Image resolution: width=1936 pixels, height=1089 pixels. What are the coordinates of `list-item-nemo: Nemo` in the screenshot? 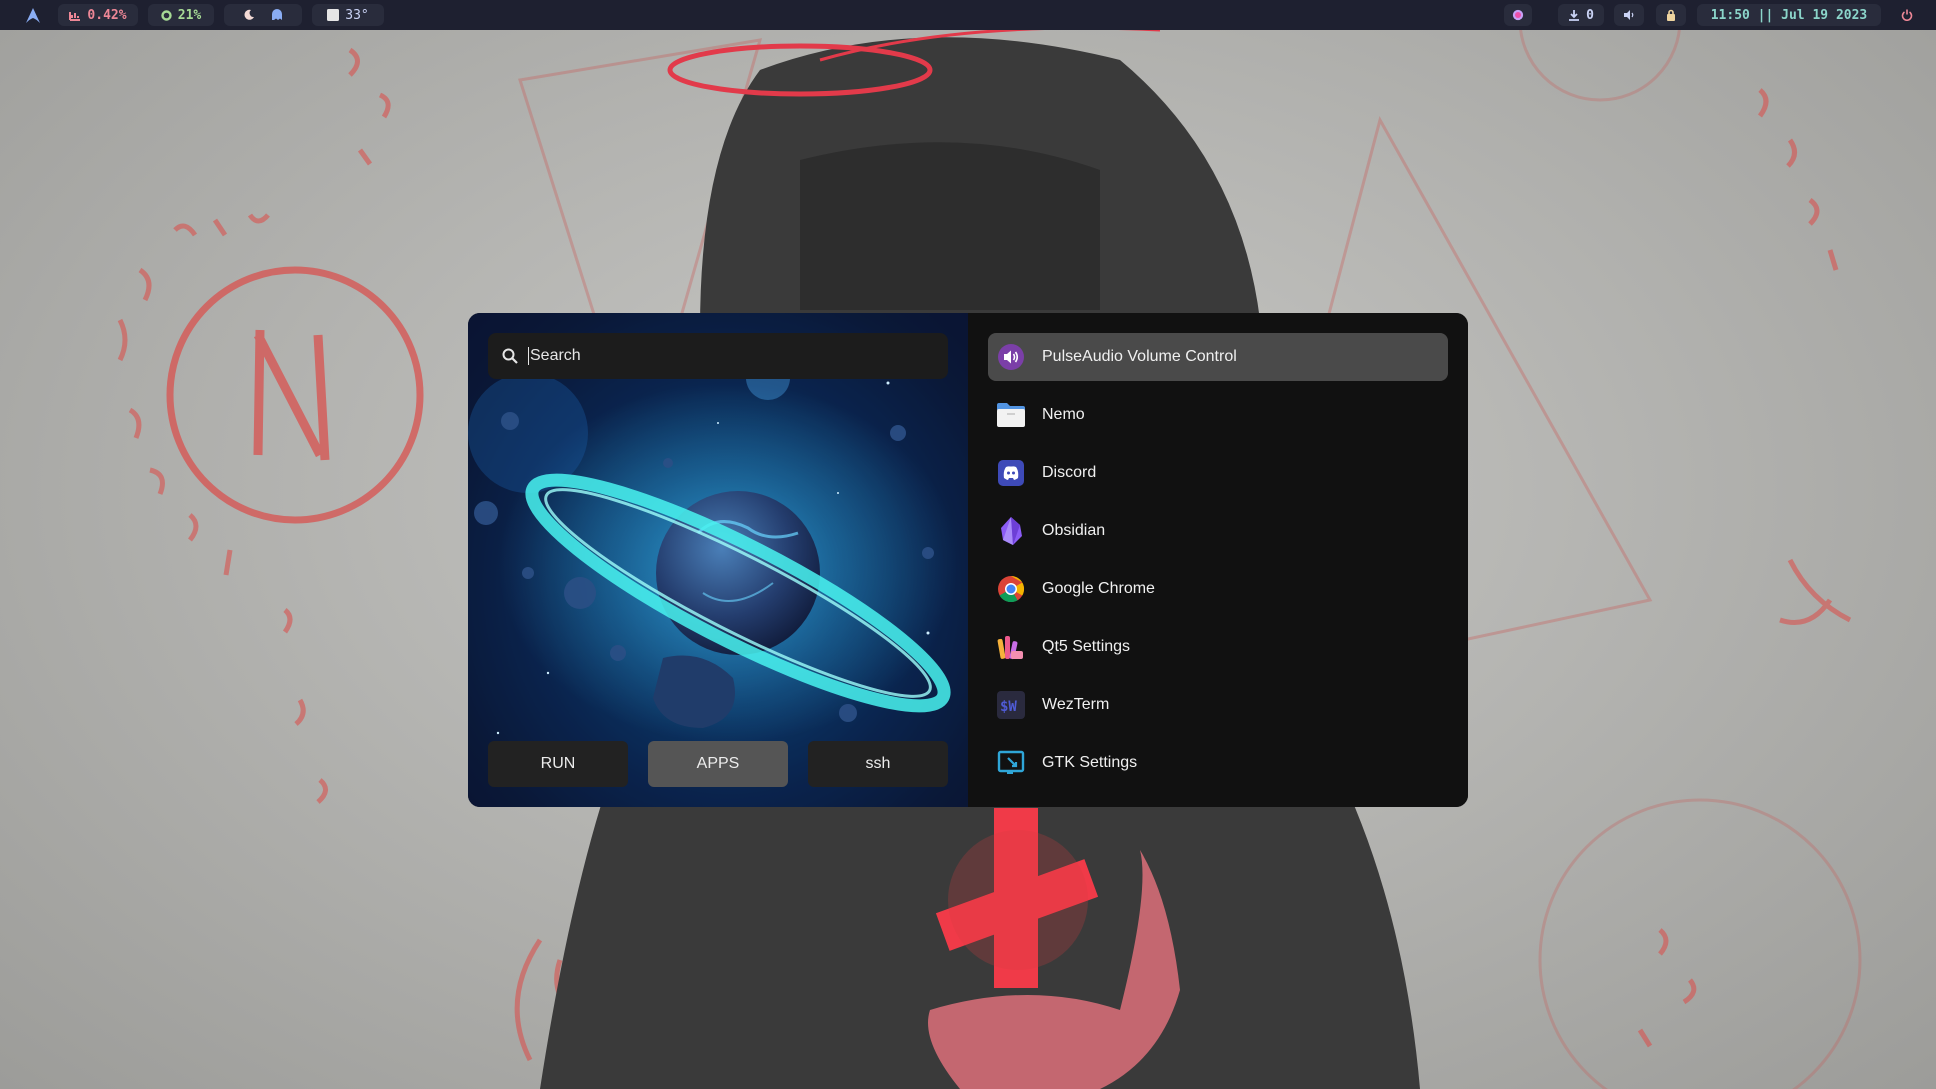 It's located at (1218, 415).